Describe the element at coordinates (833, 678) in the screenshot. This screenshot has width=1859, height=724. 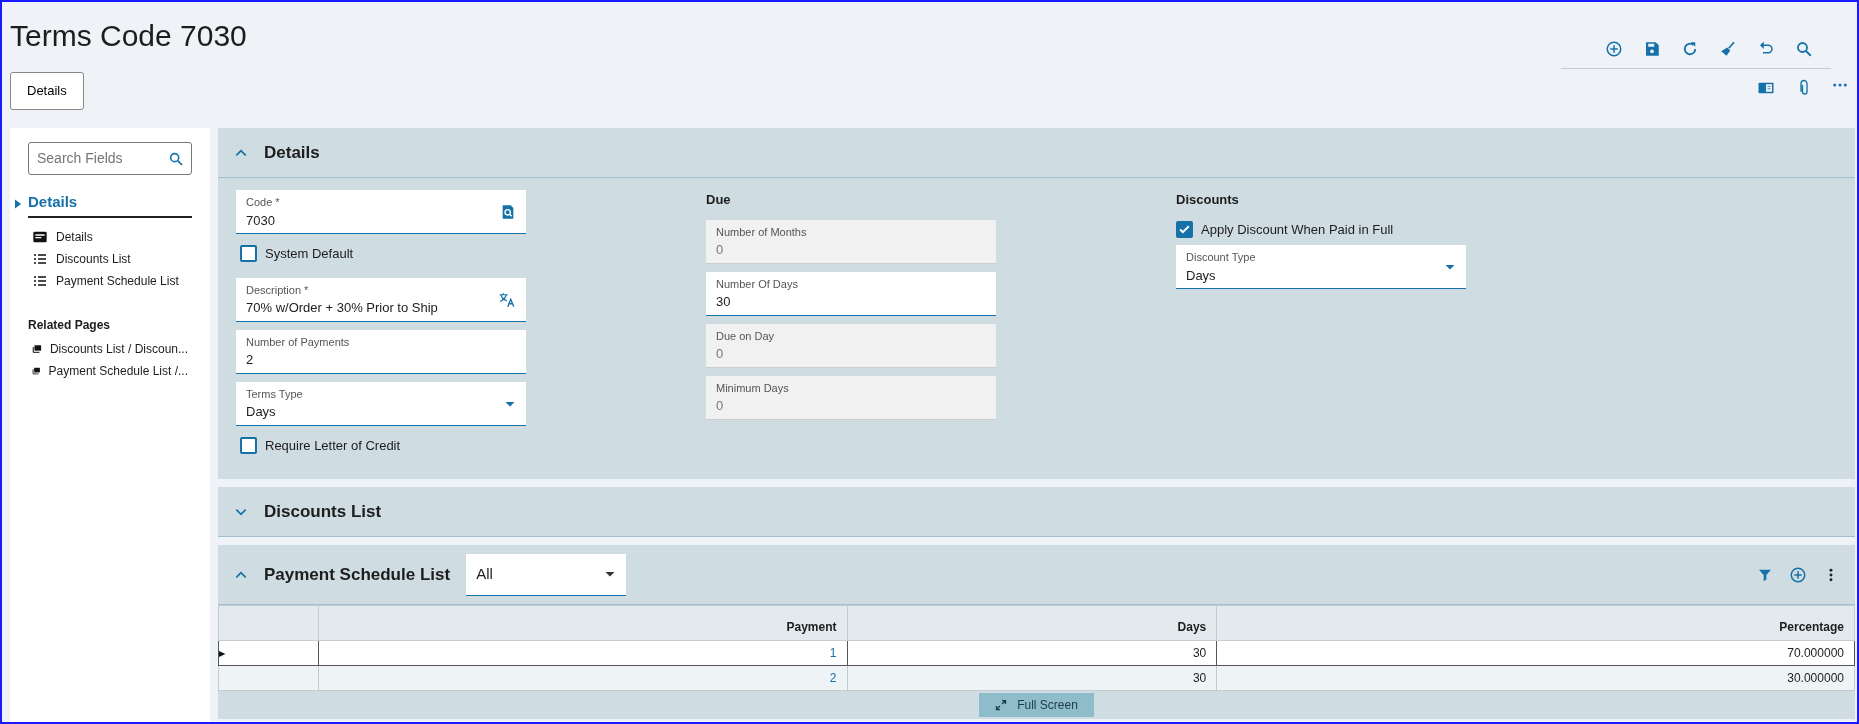
I see `payment-link: 2` at that location.